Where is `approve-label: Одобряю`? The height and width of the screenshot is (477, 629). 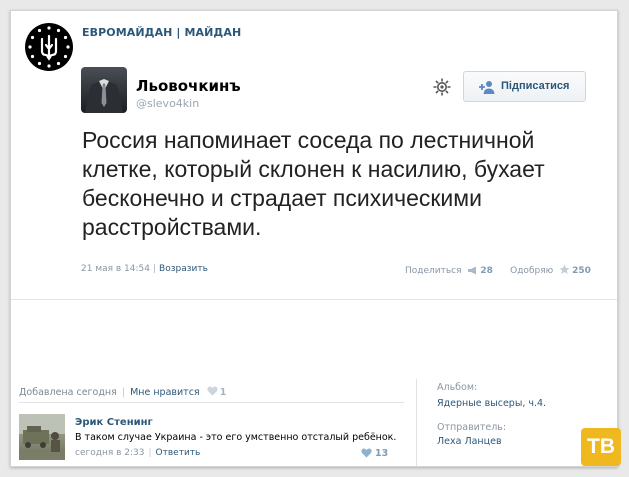 approve-label: Одобряю is located at coordinates (531, 271).